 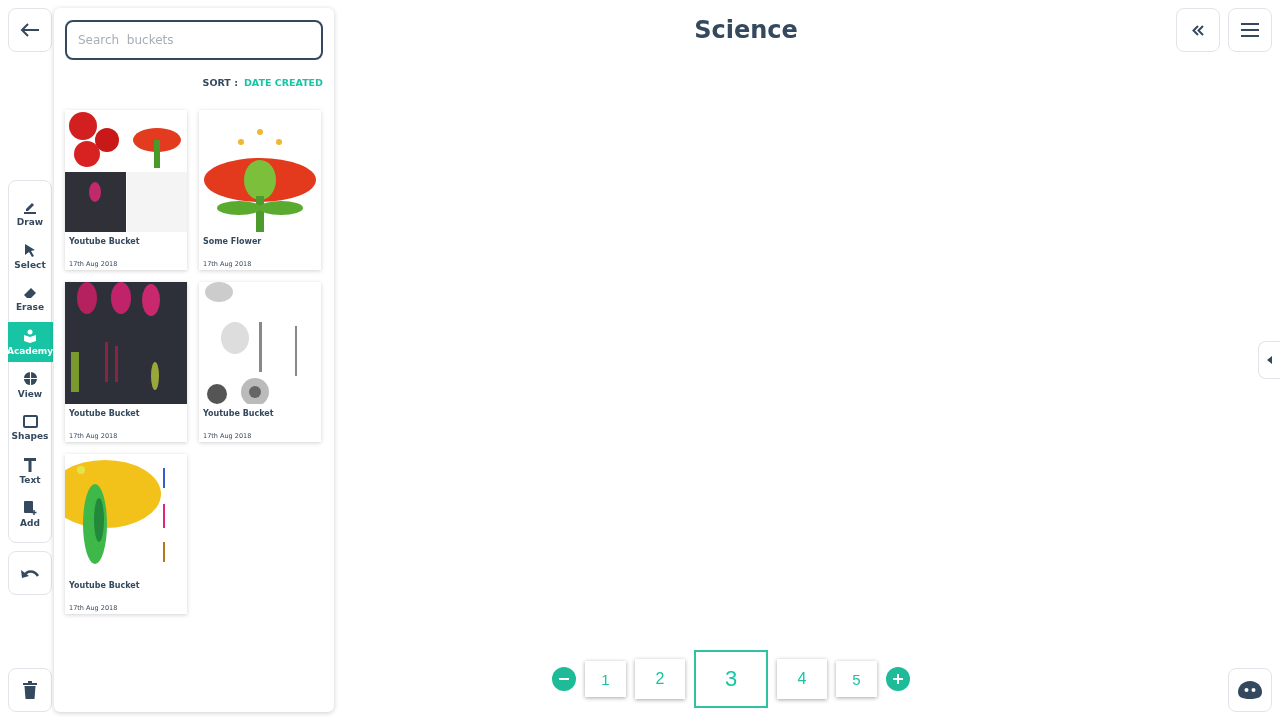 I want to click on cursor-icon, so click(x=30, y=249).